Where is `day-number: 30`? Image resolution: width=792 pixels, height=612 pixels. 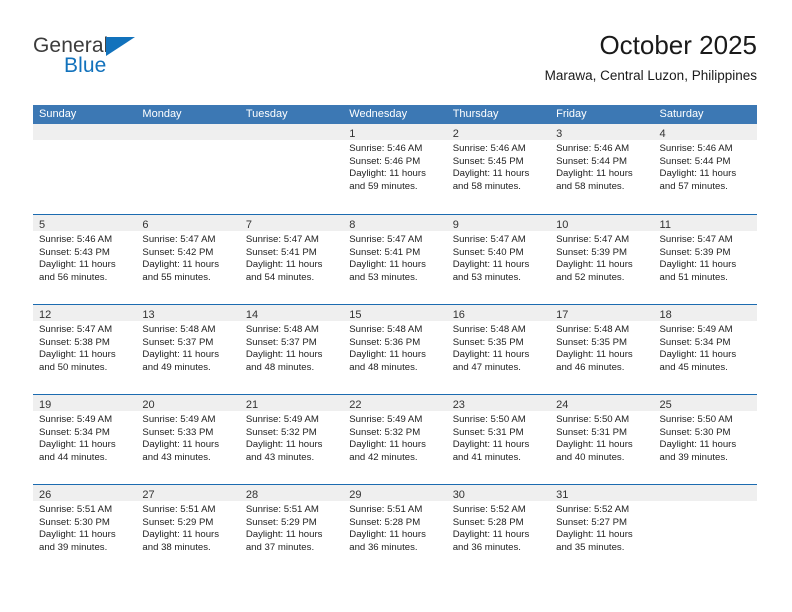 day-number: 30 is located at coordinates (458, 495).